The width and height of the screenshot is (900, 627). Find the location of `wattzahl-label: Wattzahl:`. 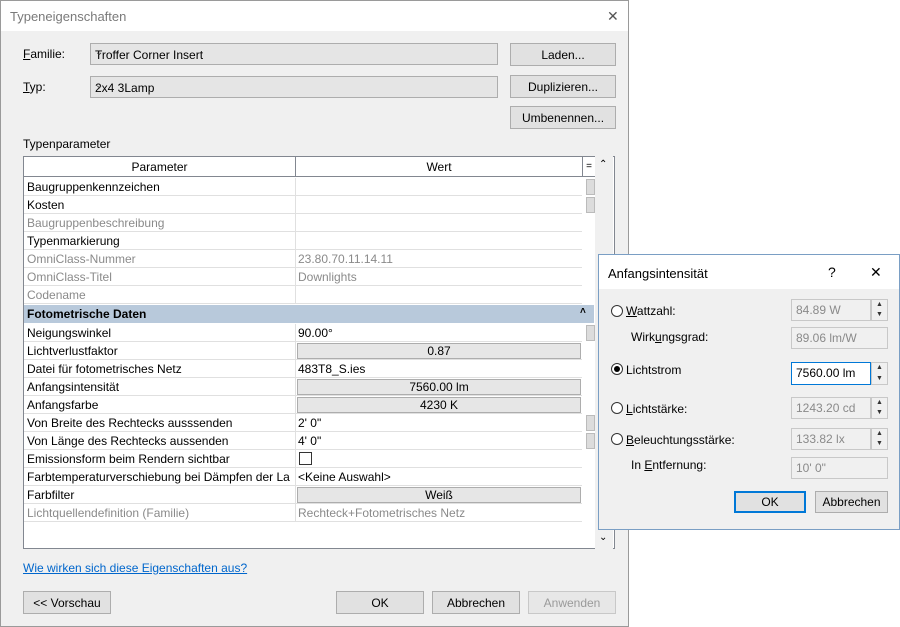

wattzahl-label: Wattzahl: is located at coordinates (651, 311).